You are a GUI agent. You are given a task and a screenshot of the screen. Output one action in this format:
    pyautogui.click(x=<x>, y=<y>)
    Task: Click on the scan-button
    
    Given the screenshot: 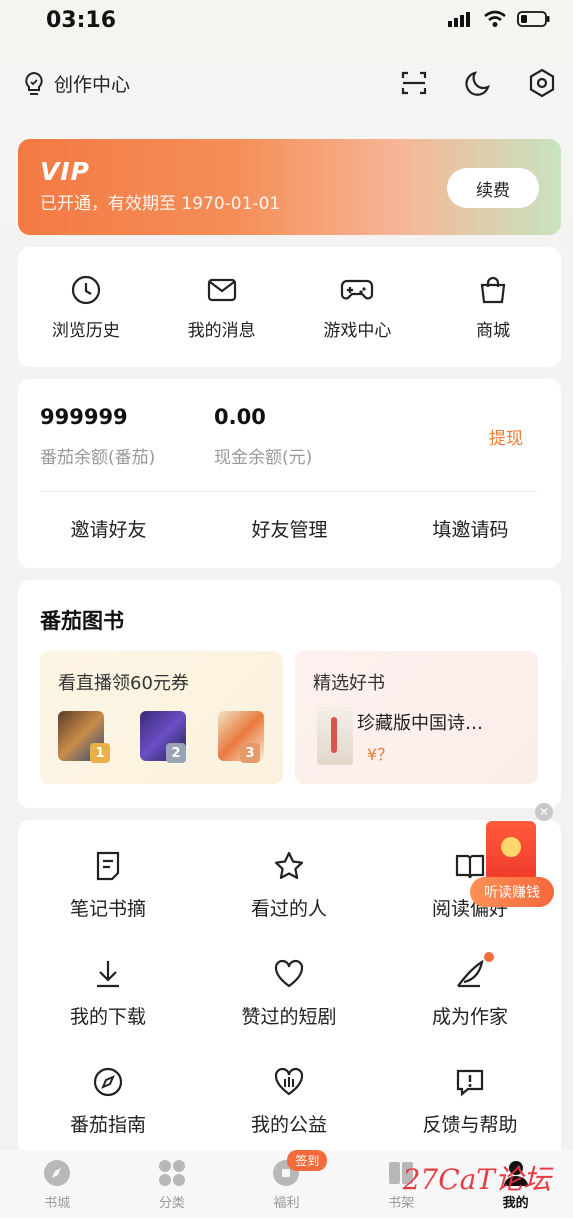 What is the action you would take?
    pyautogui.click(x=414, y=83)
    